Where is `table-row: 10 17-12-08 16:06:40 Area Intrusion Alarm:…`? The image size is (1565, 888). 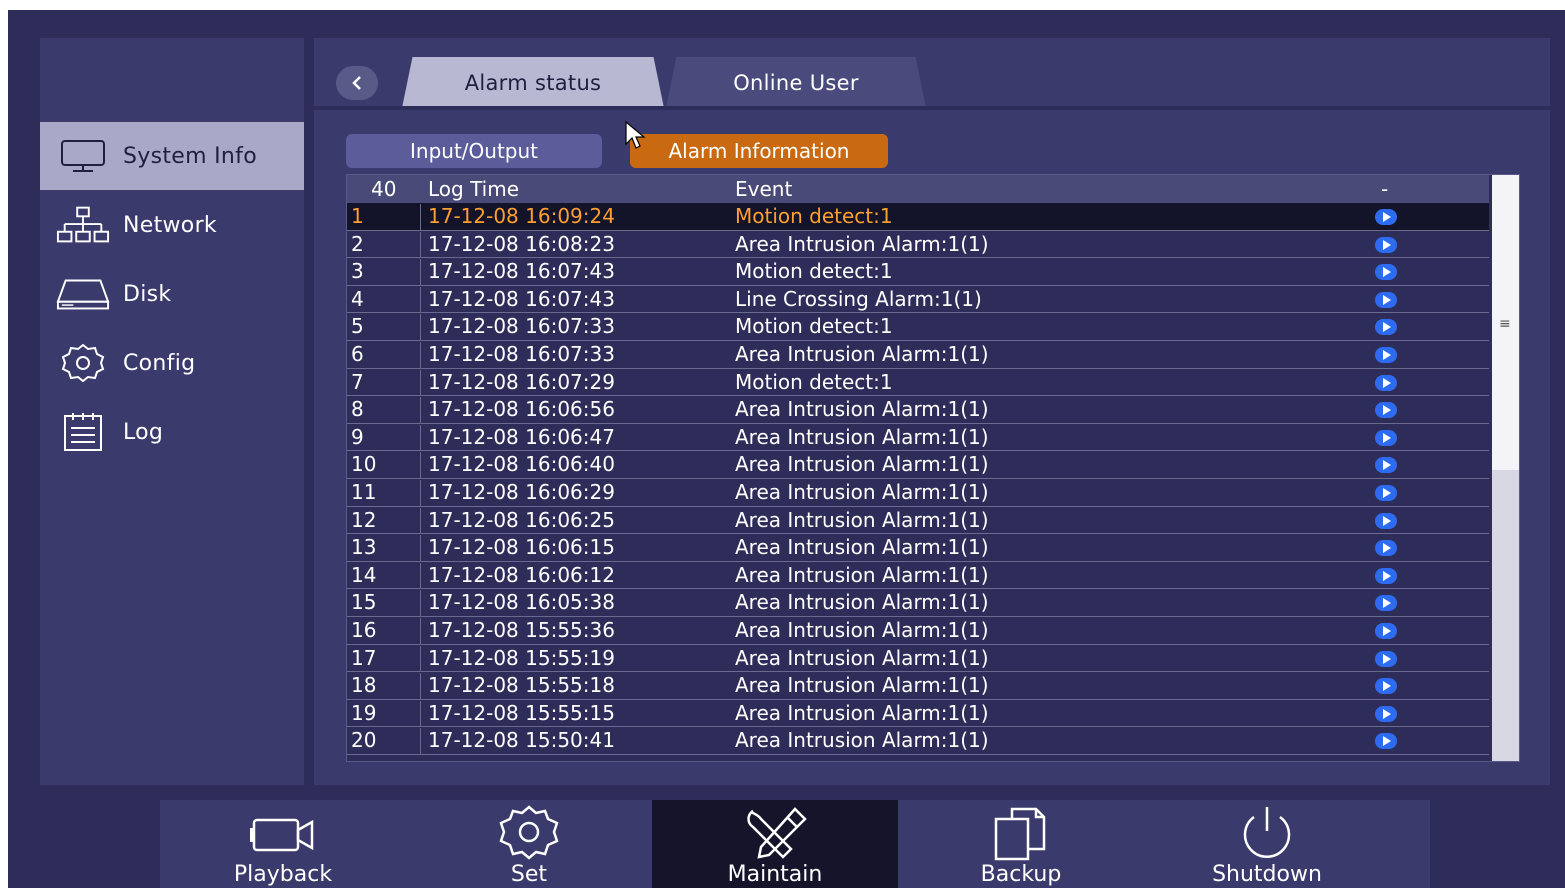 table-row: 10 17-12-08 16:06:40 Area Intrusion Alarm:… is located at coordinates (918, 465).